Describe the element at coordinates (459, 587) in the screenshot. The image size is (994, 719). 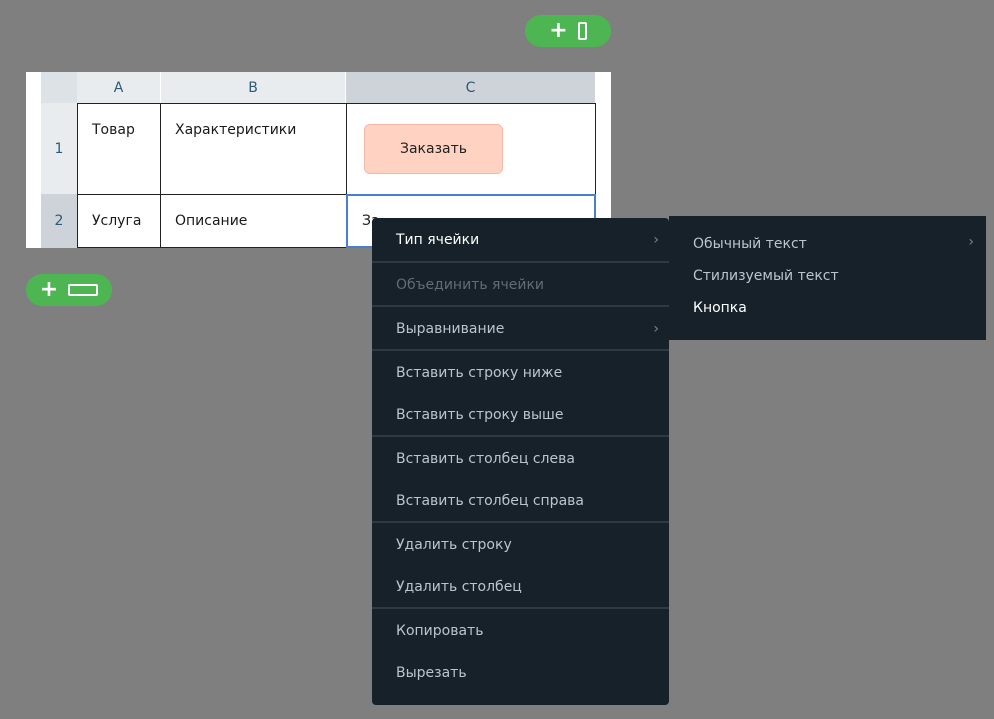
I see `menu-item-label: Удалить столбец` at that location.